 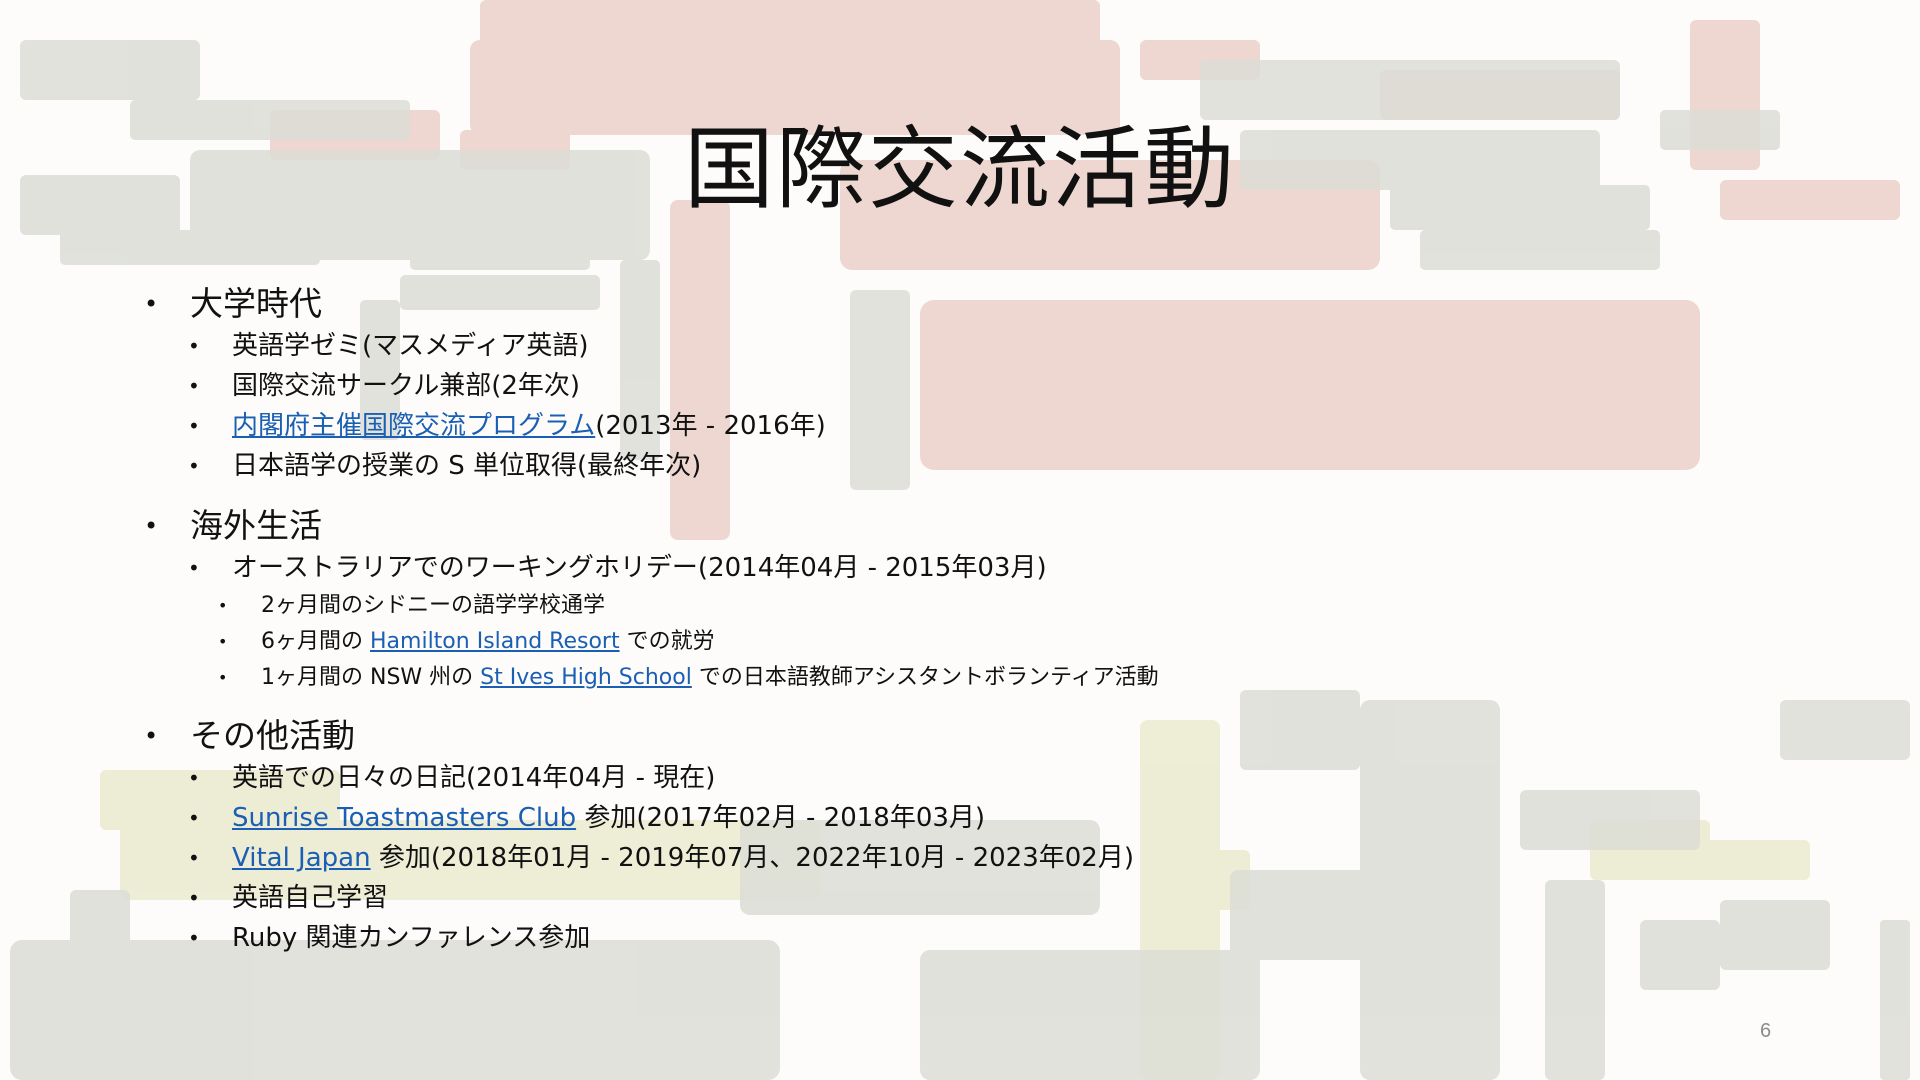 I want to click on list-item: • 日本語学の授業の S 単位取得(最終年次), so click(x=890, y=466).